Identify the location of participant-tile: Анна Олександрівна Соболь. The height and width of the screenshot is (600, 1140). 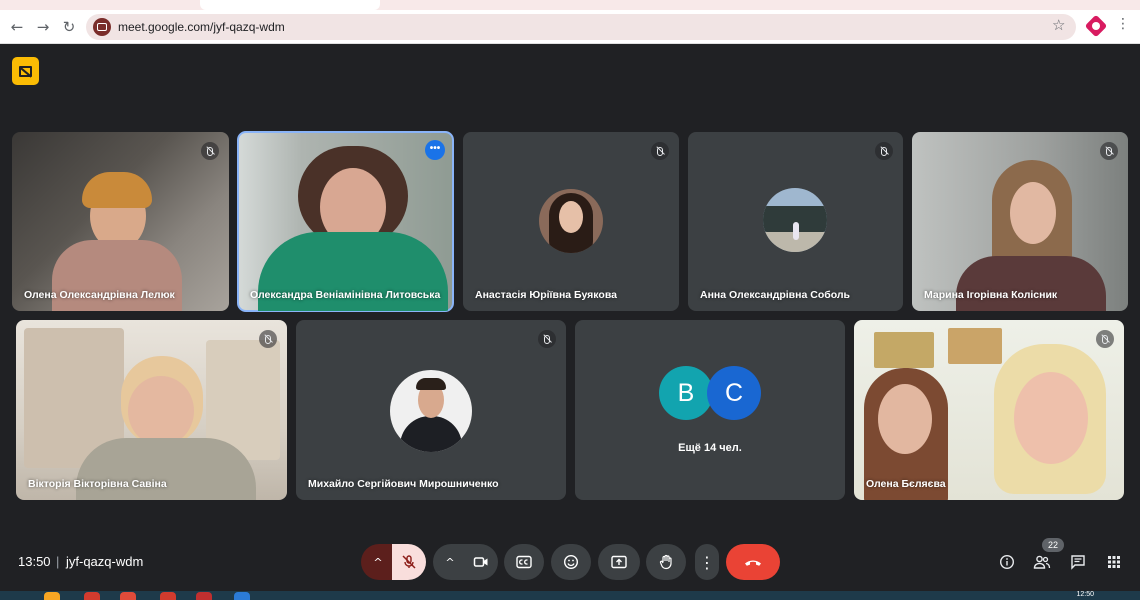
(795, 221).